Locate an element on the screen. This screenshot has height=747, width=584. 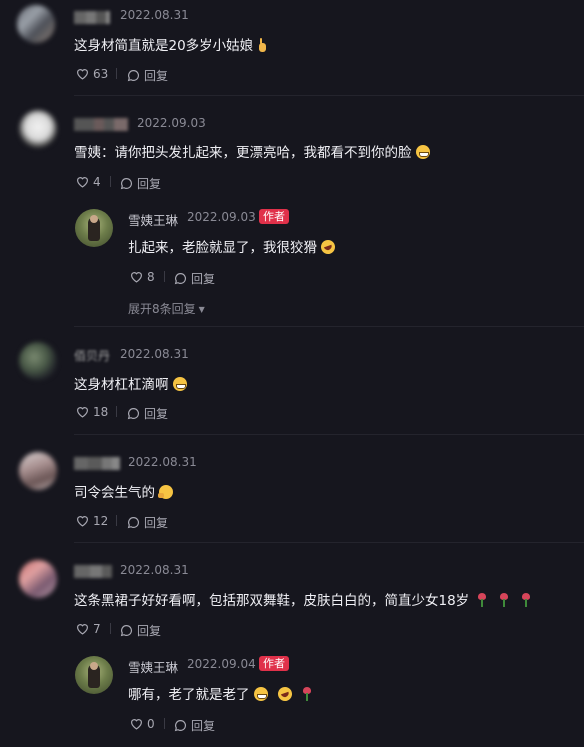
reply-text: 哪有，老了就是老了 is located at coordinates (220, 693).